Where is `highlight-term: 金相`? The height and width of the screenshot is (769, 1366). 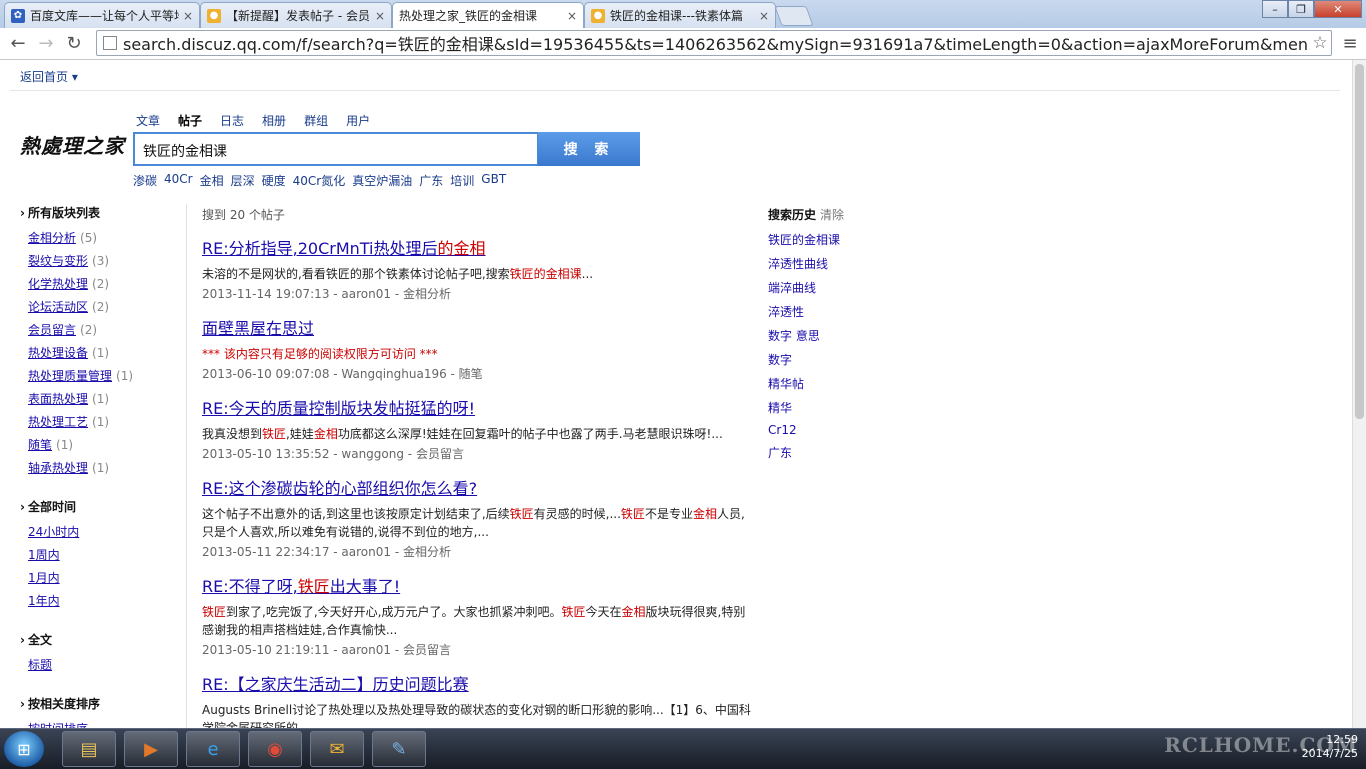
highlight-term: 金相 is located at coordinates (704, 514).